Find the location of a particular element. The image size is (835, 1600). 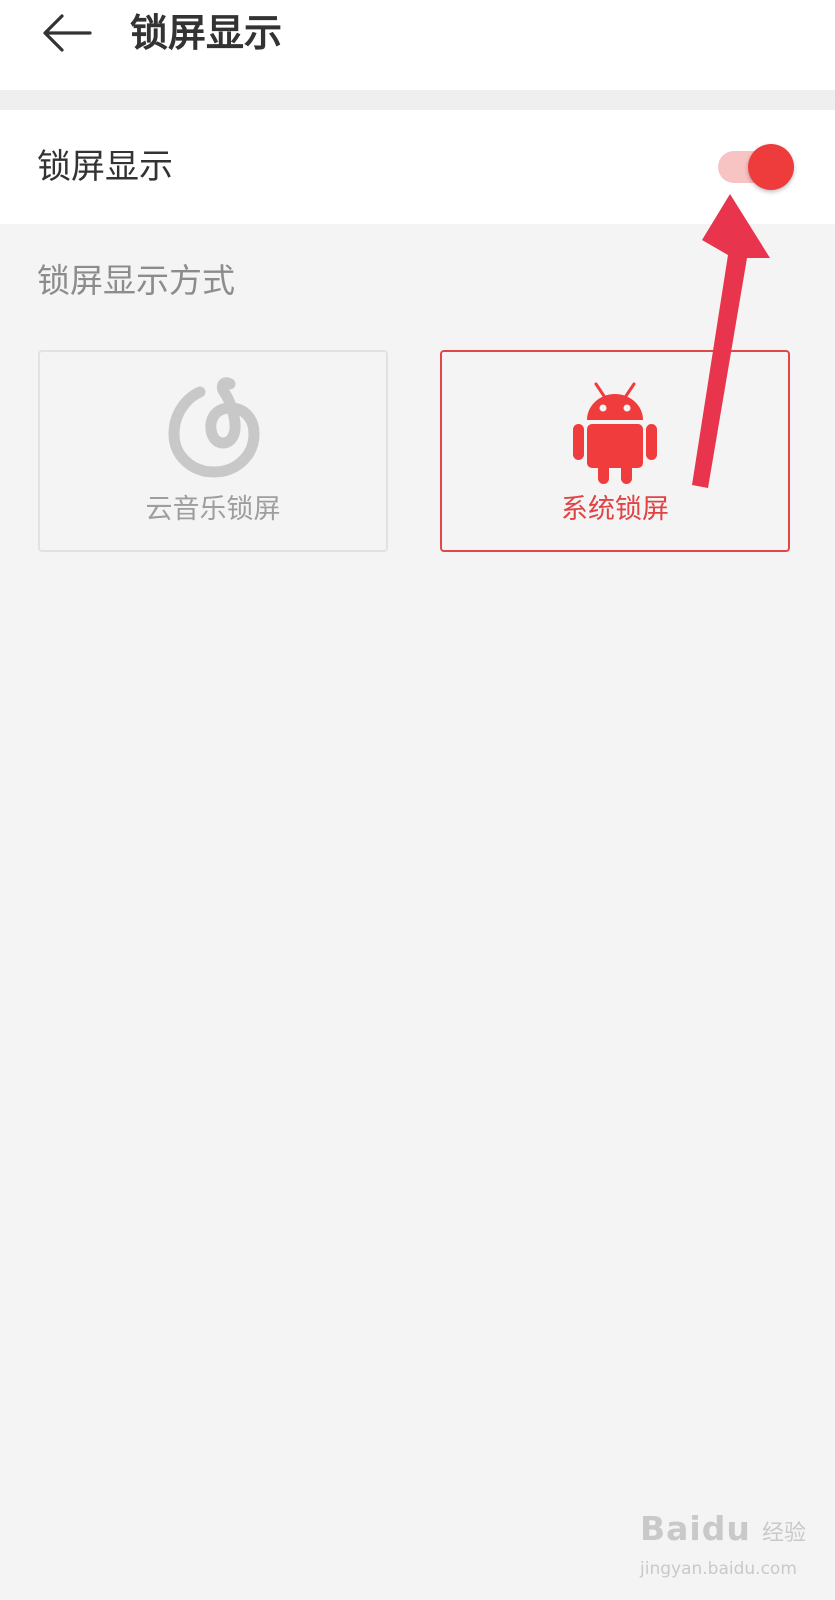

toggle-knob is located at coordinates (771, 167).